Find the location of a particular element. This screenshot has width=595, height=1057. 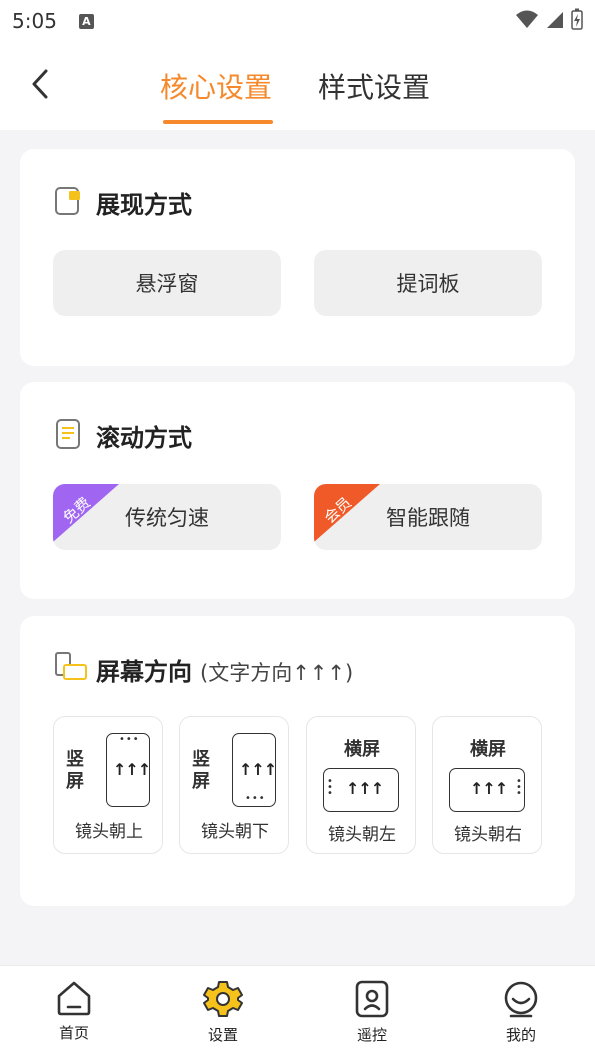

phone-landscape-icon: ↑↑↑ • • • is located at coordinates (487, 790).